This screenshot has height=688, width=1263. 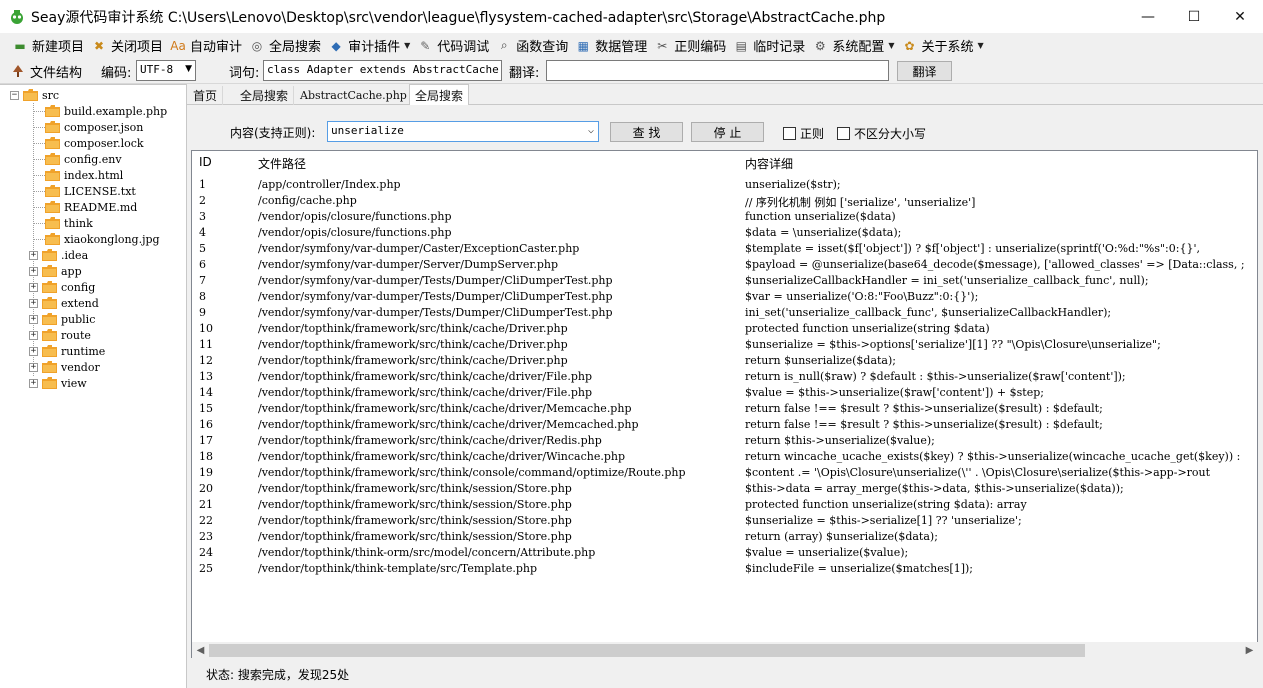 I want to click on menu-close-project: ✖ 关闭项目, so click(x=128, y=46).